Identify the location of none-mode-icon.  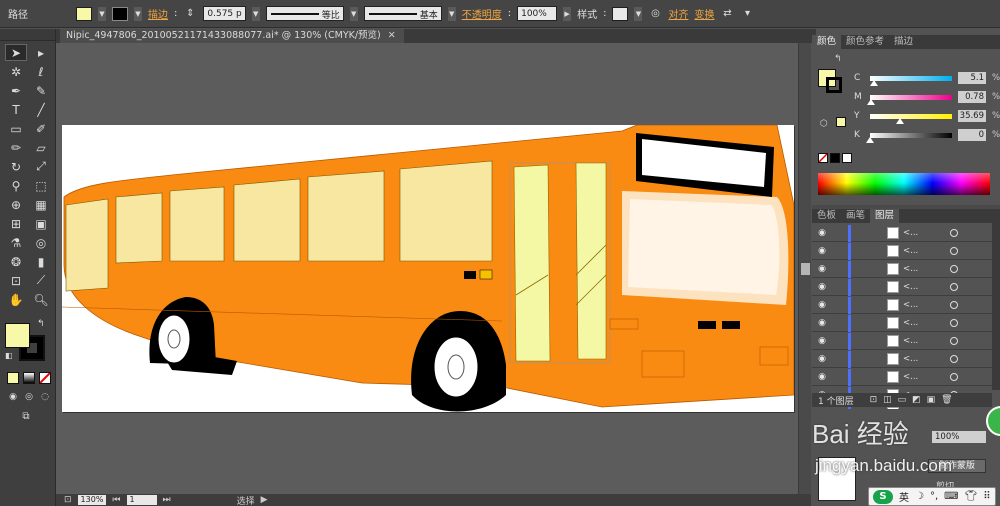
(45, 378).